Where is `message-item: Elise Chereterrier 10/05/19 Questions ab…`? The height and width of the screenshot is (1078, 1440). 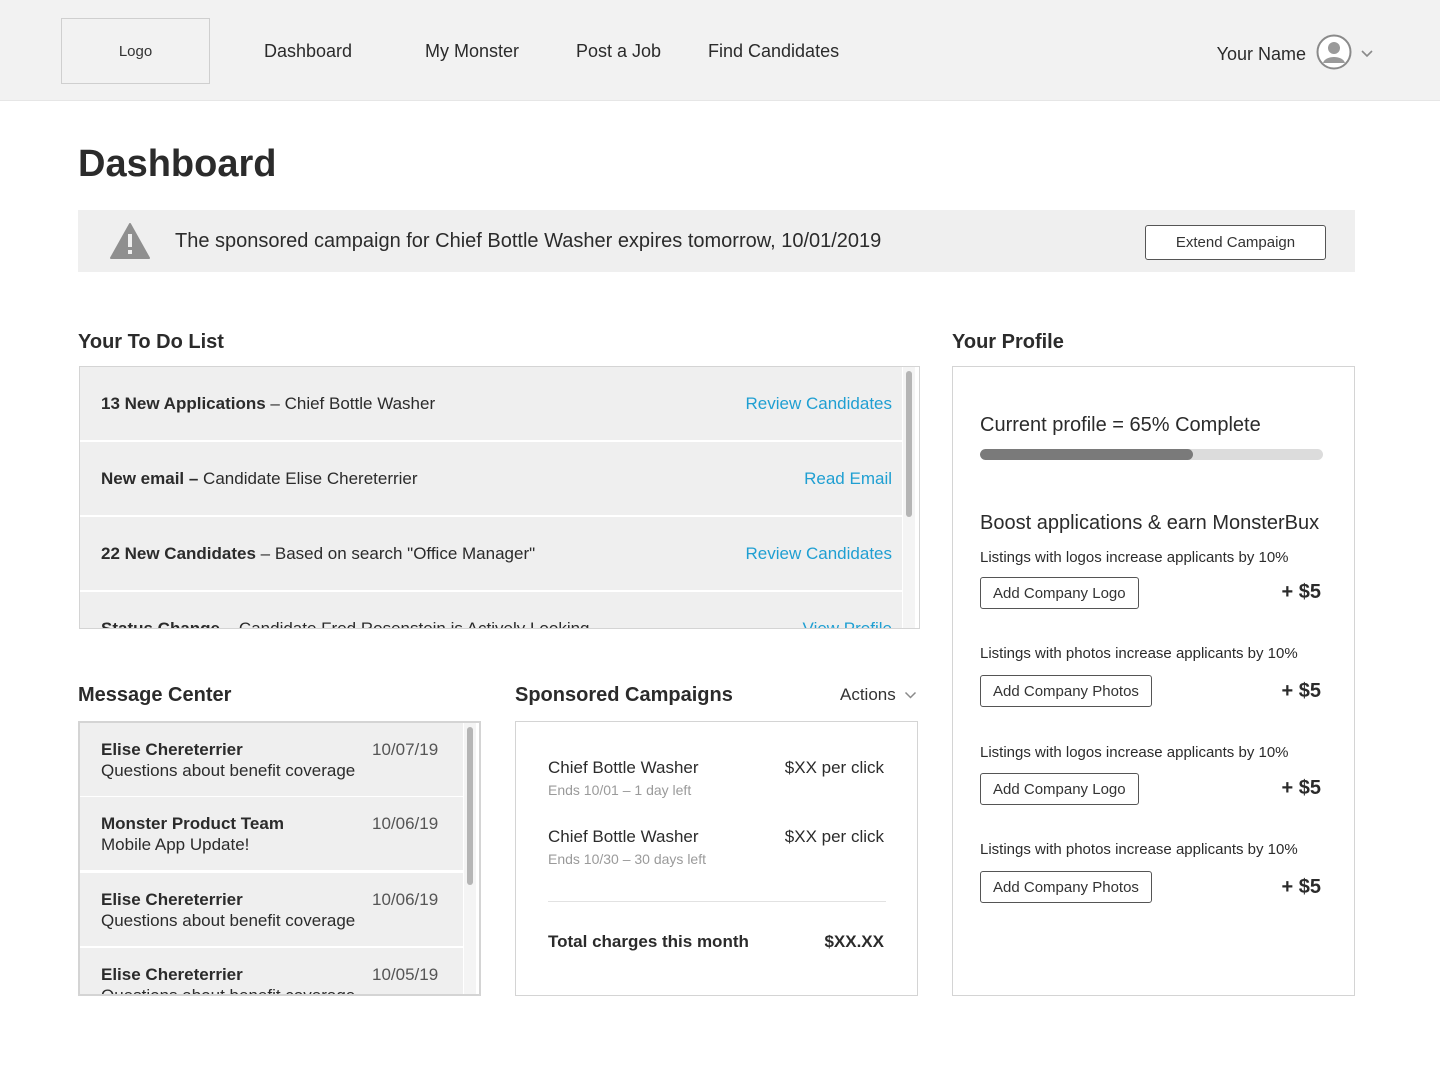 message-item: Elise Chereterrier 10/05/19 Questions ab… is located at coordinates (271, 972).